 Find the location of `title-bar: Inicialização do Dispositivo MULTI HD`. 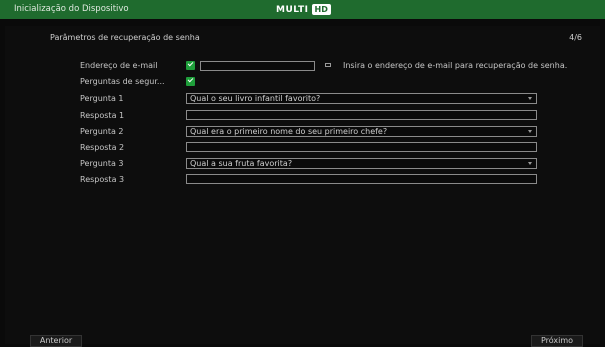

title-bar: Inicialização do Dispositivo MULTI HD is located at coordinates (302, 9).